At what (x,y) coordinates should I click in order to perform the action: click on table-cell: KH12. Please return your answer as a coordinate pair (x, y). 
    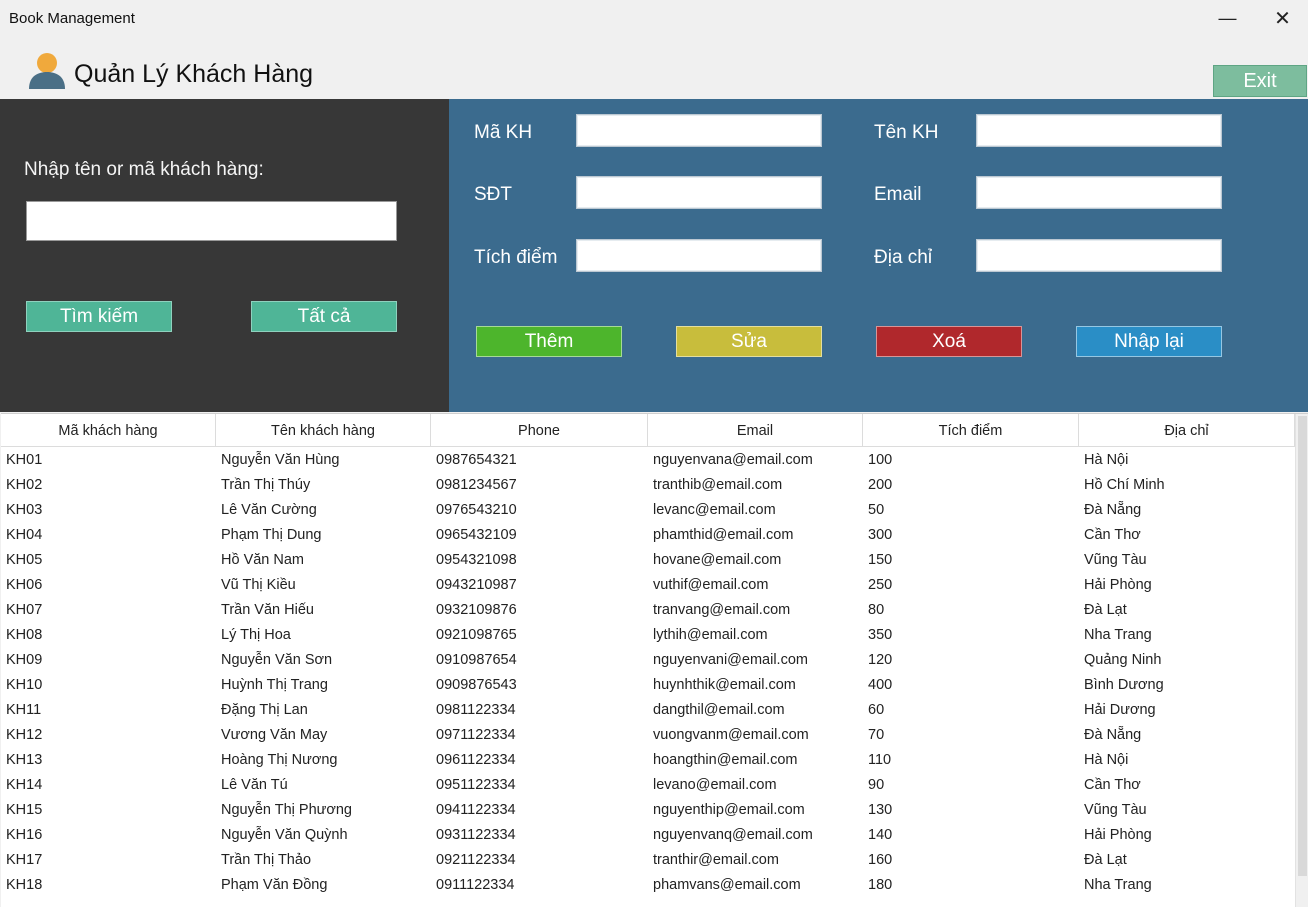
    Looking at the image, I should click on (24, 735).